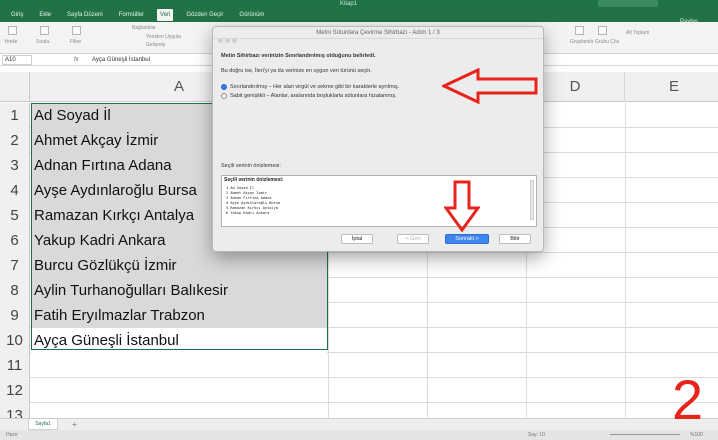  I want to click on tab-data: Veri, so click(165, 15).